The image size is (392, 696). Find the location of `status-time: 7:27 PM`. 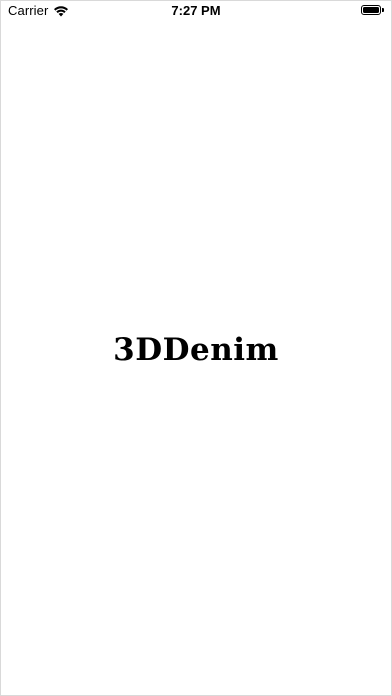

status-time: 7:27 PM is located at coordinates (196, 10).